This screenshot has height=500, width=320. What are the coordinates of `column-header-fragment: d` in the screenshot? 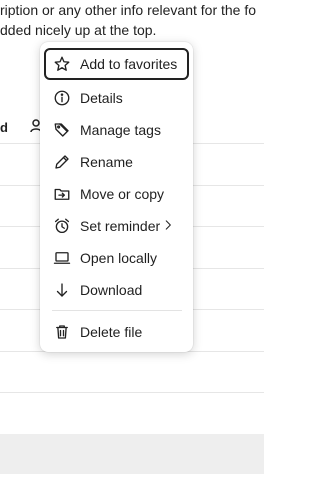 It's located at (4, 127).